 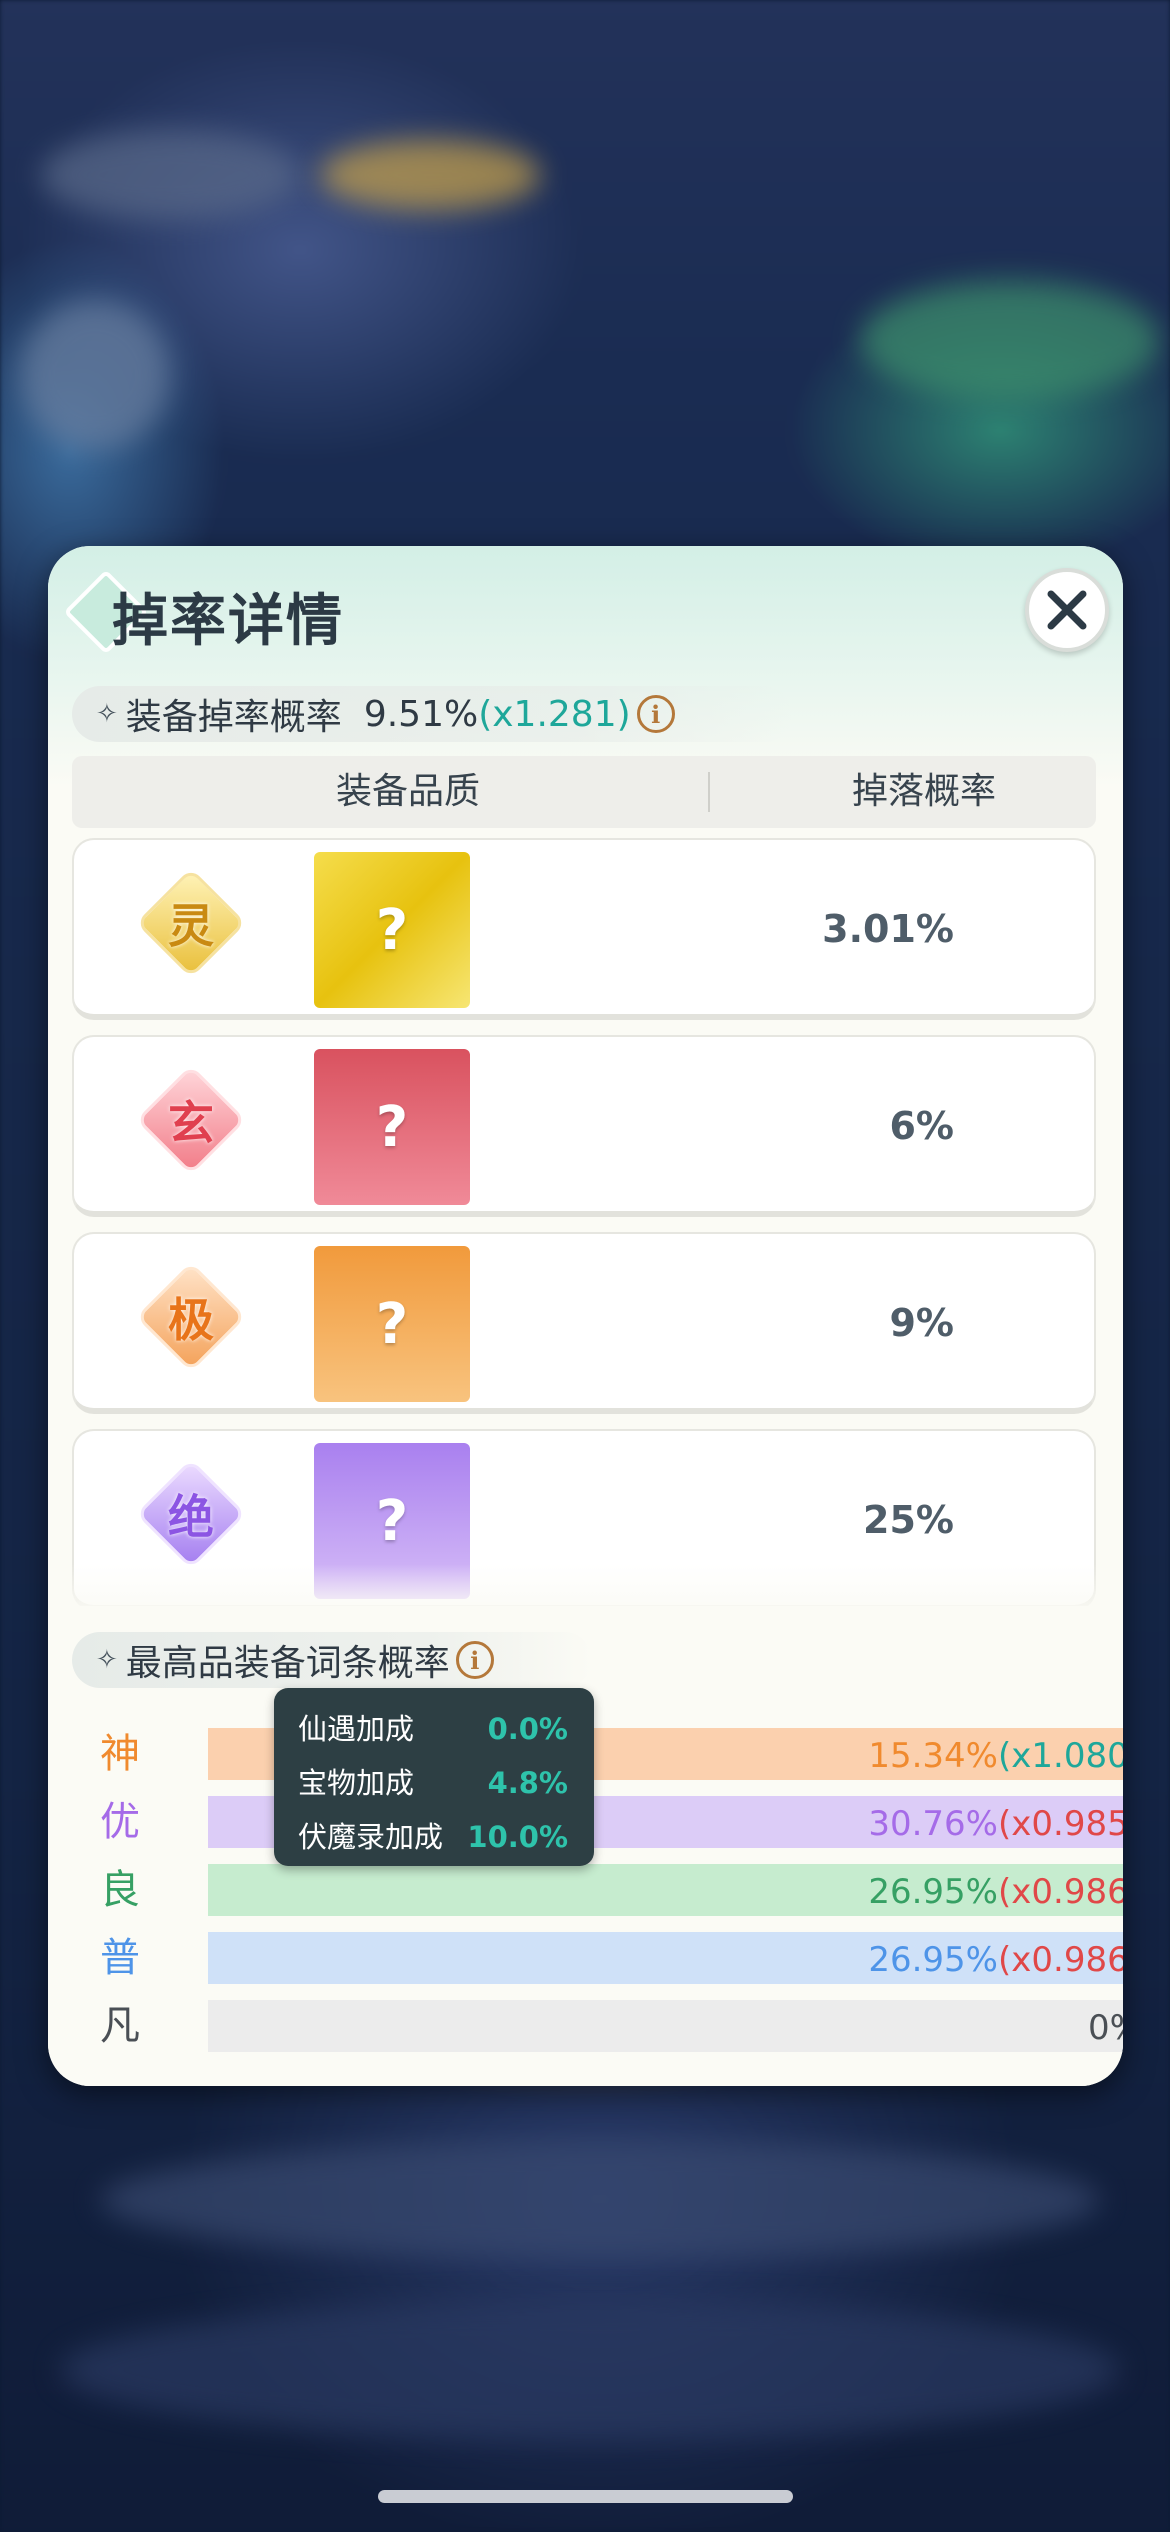 I want to click on affix-grade-label: 神, so click(x=120, y=1754).